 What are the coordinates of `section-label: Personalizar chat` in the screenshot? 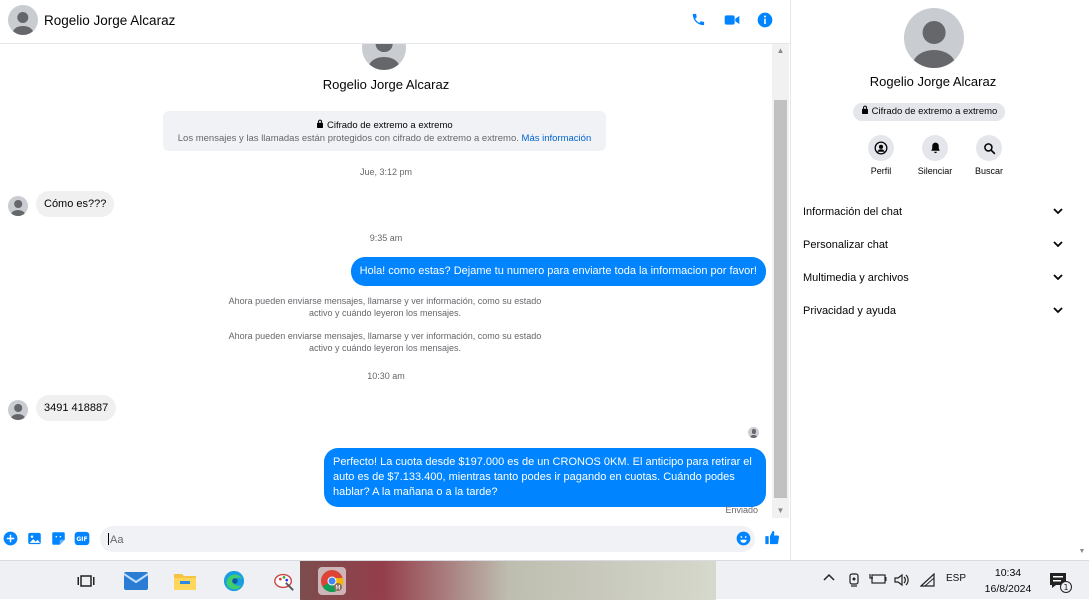 It's located at (845, 244).